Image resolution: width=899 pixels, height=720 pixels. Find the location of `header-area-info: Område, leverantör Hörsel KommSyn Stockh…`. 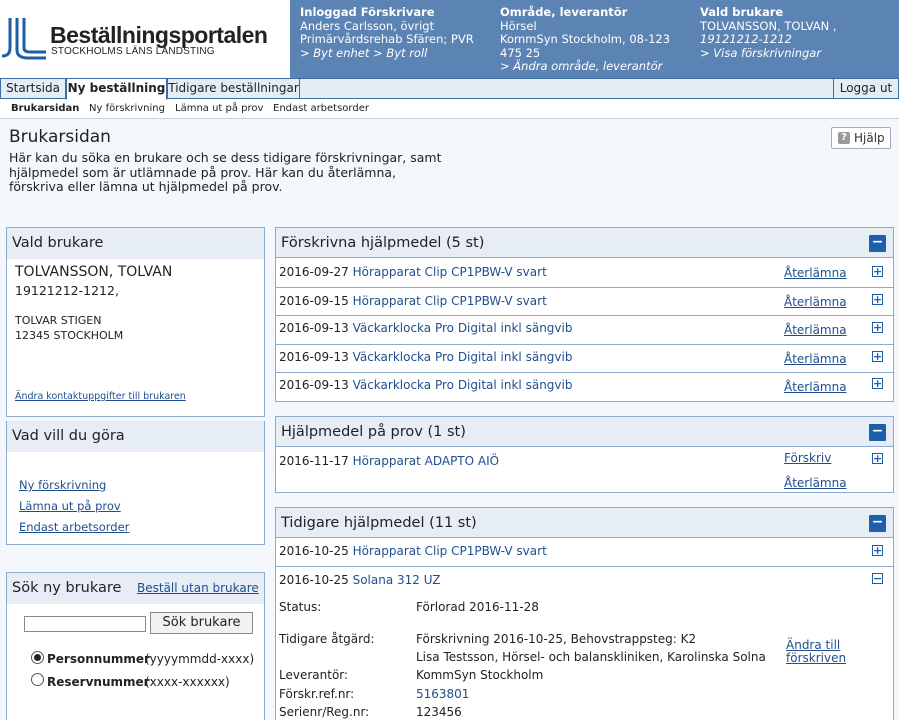

header-area-info: Område, leverantör Hörsel KommSyn Stockh… is located at coordinates (585, 39).